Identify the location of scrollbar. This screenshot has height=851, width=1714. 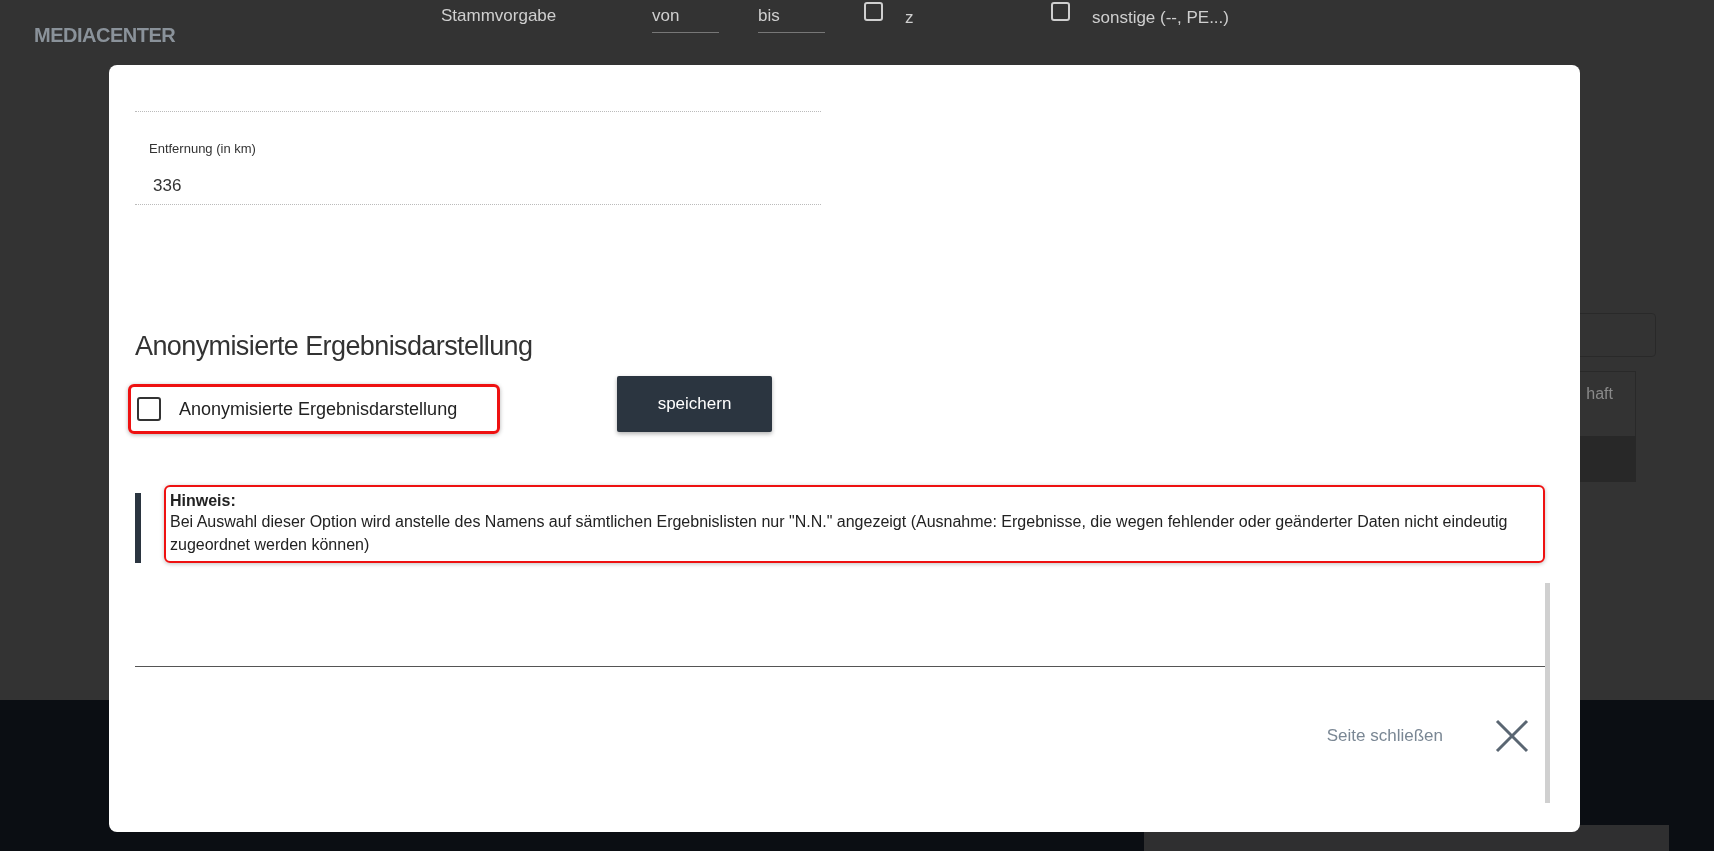
(1547, 693).